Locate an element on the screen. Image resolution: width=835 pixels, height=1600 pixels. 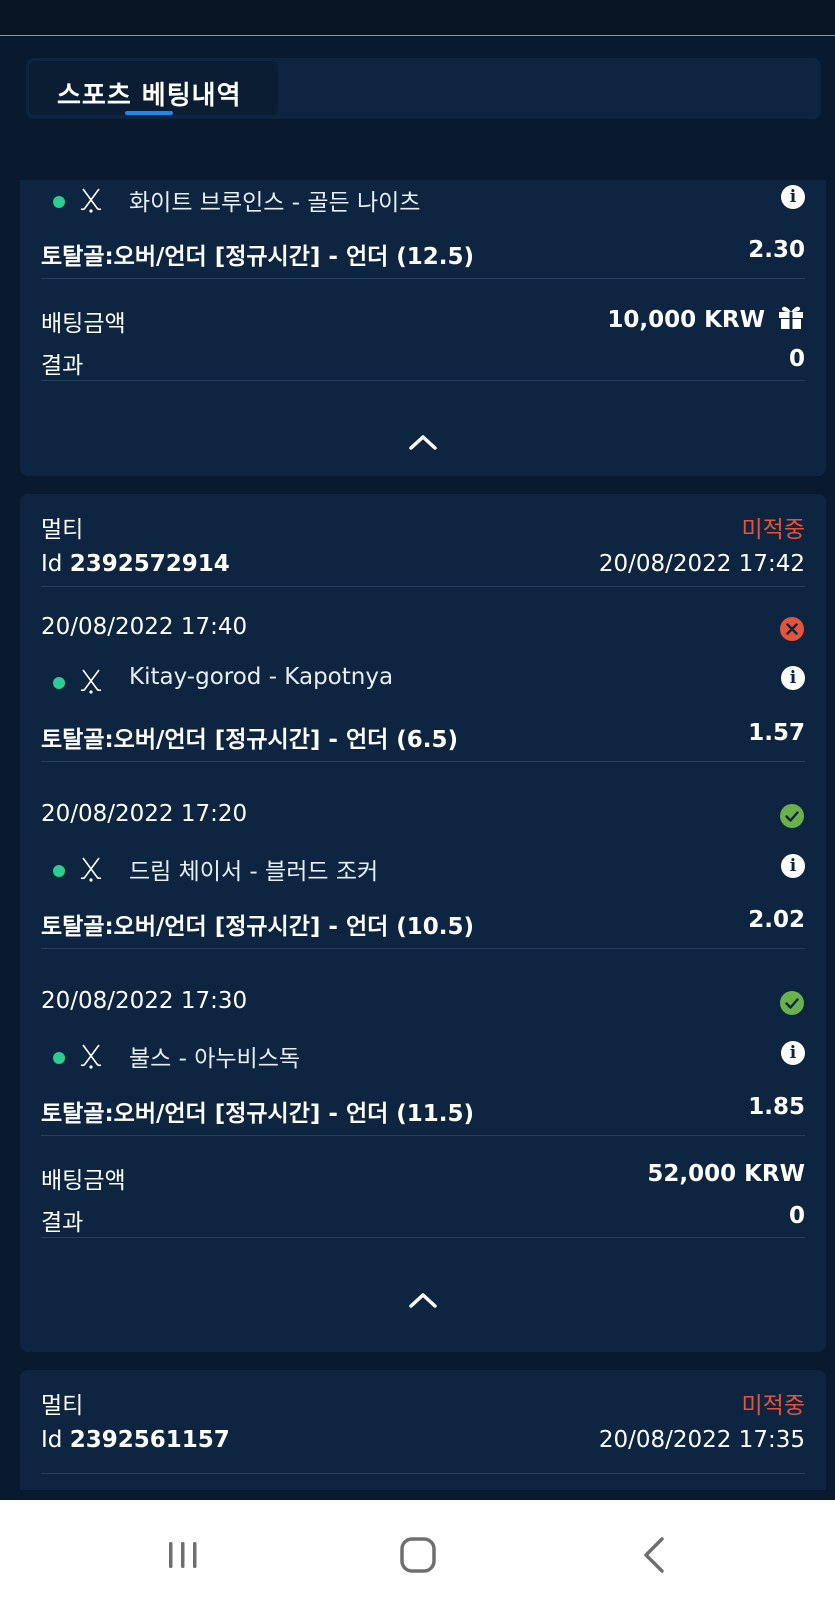
id-value: 2392561157 is located at coordinates (149, 1440).